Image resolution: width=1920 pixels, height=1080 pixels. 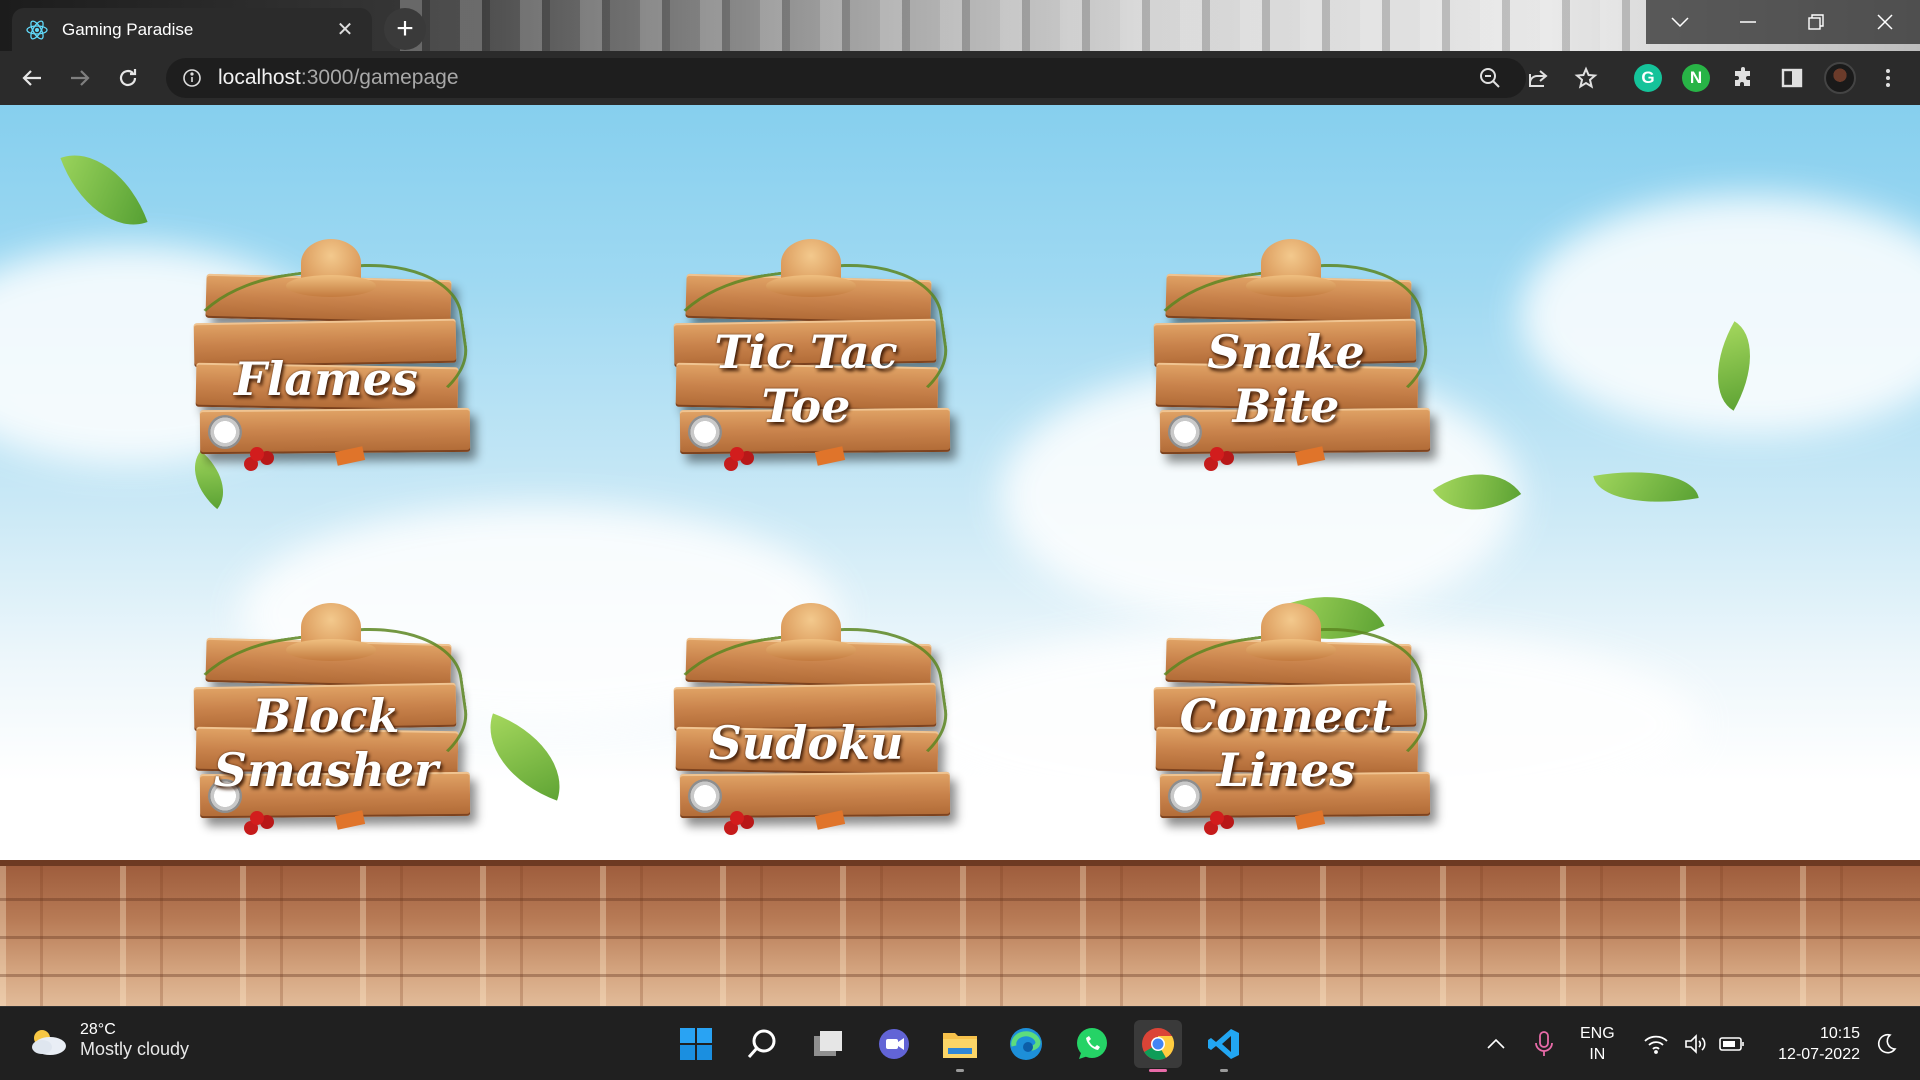 What do you see at coordinates (379, 77) in the screenshot?
I see `url-path: :3000/gamepage` at bounding box center [379, 77].